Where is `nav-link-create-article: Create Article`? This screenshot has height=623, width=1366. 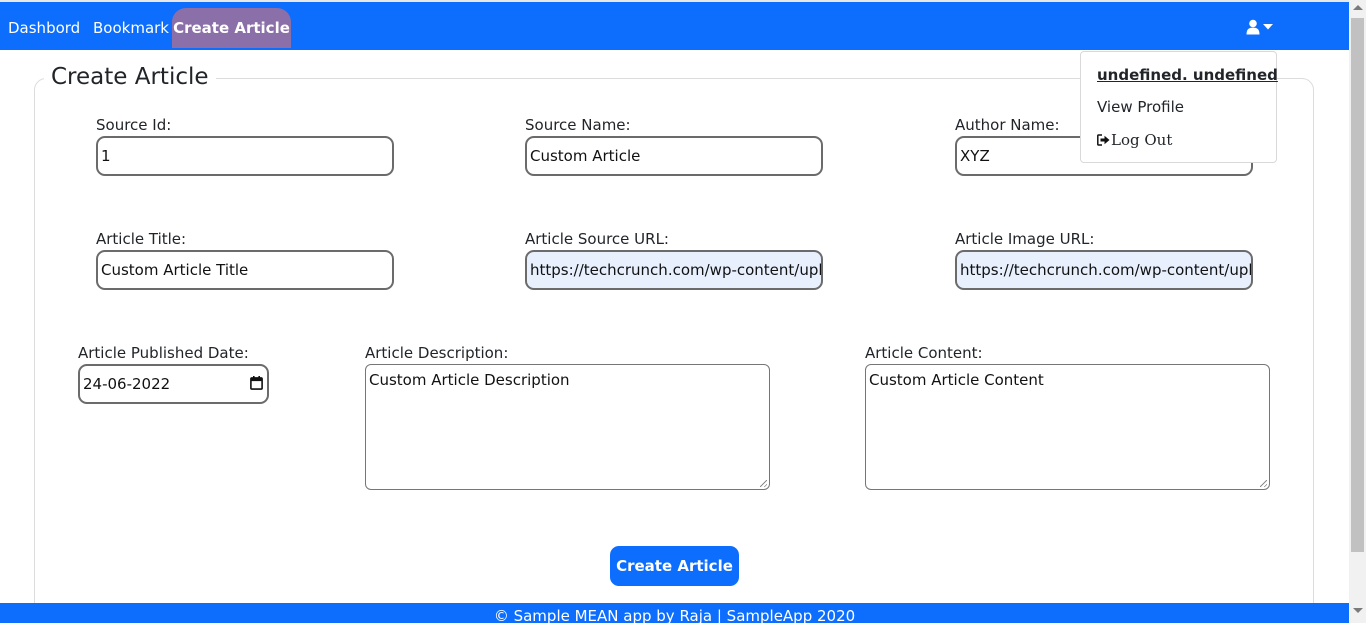
nav-link-create-article: Create Article is located at coordinates (231, 28).